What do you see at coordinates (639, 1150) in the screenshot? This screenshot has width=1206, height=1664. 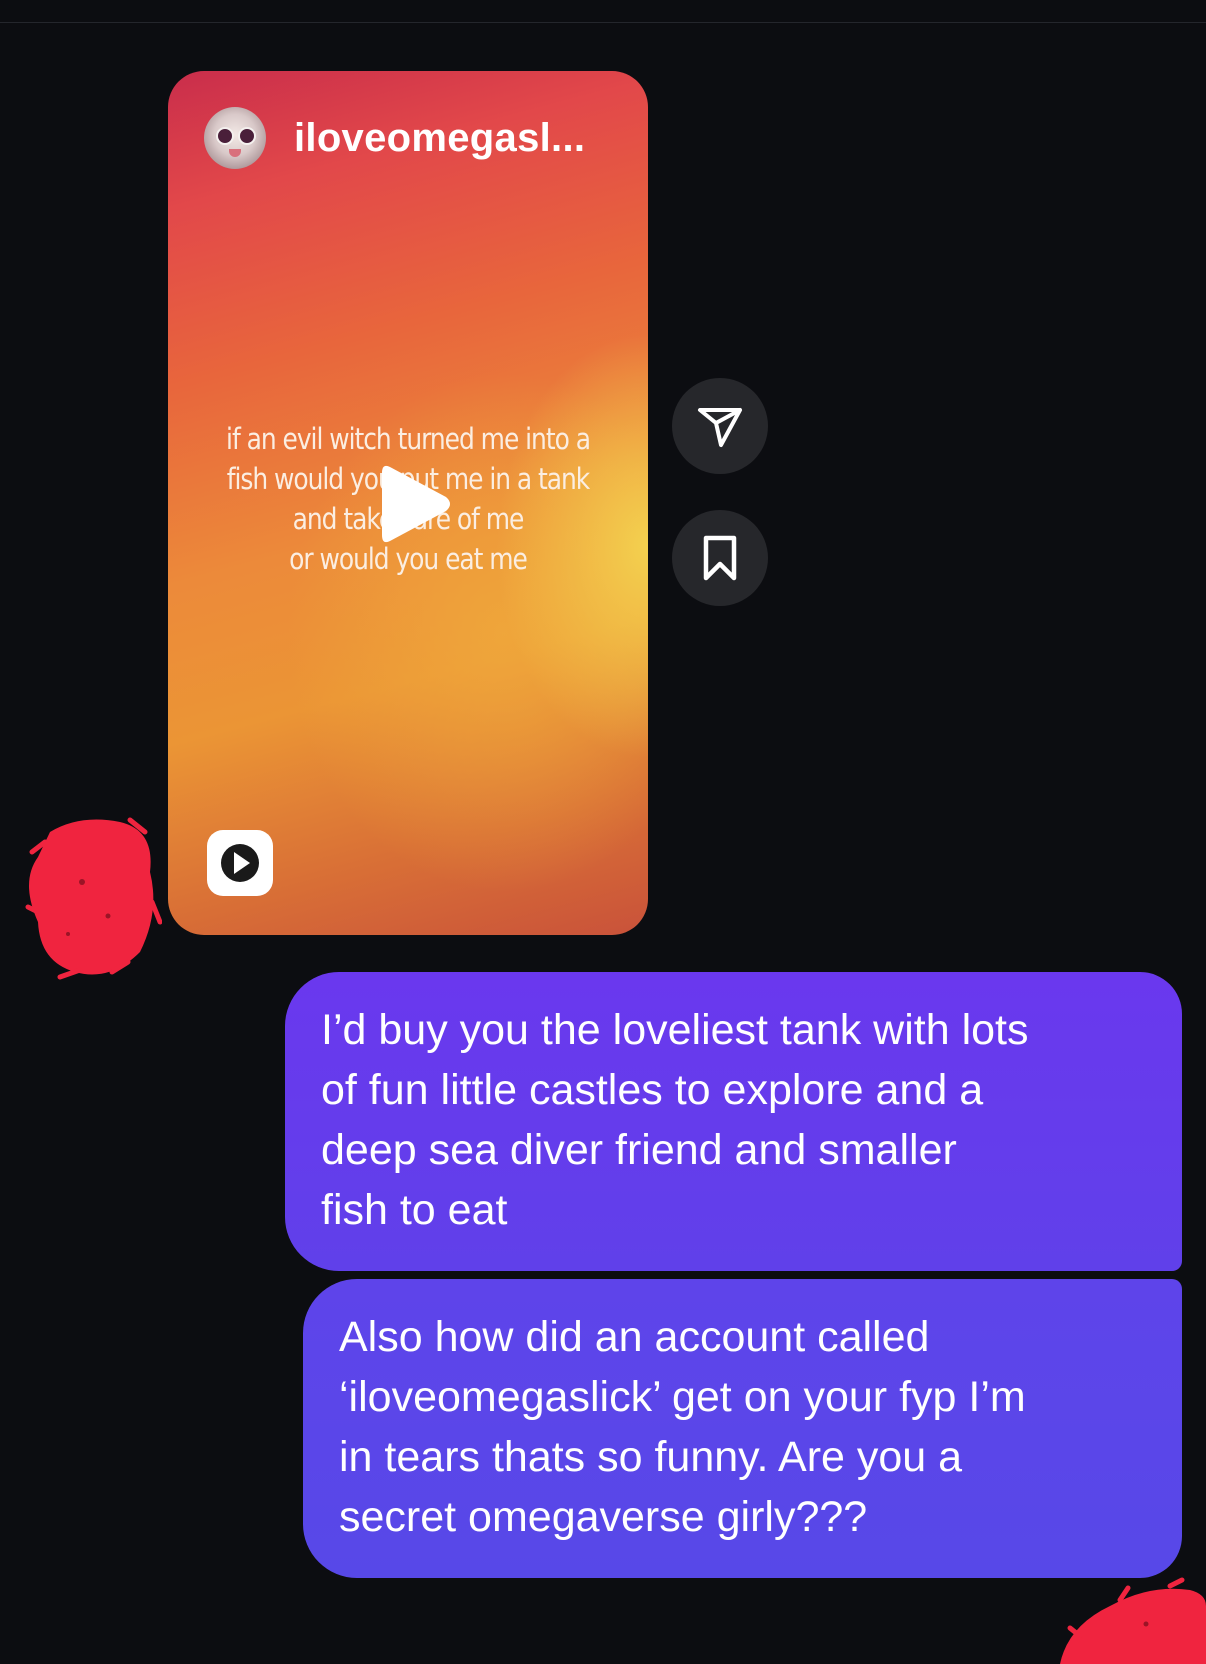 I see `message-line: deep sea diver friend and smaller` at bounding box center [639, 1150].